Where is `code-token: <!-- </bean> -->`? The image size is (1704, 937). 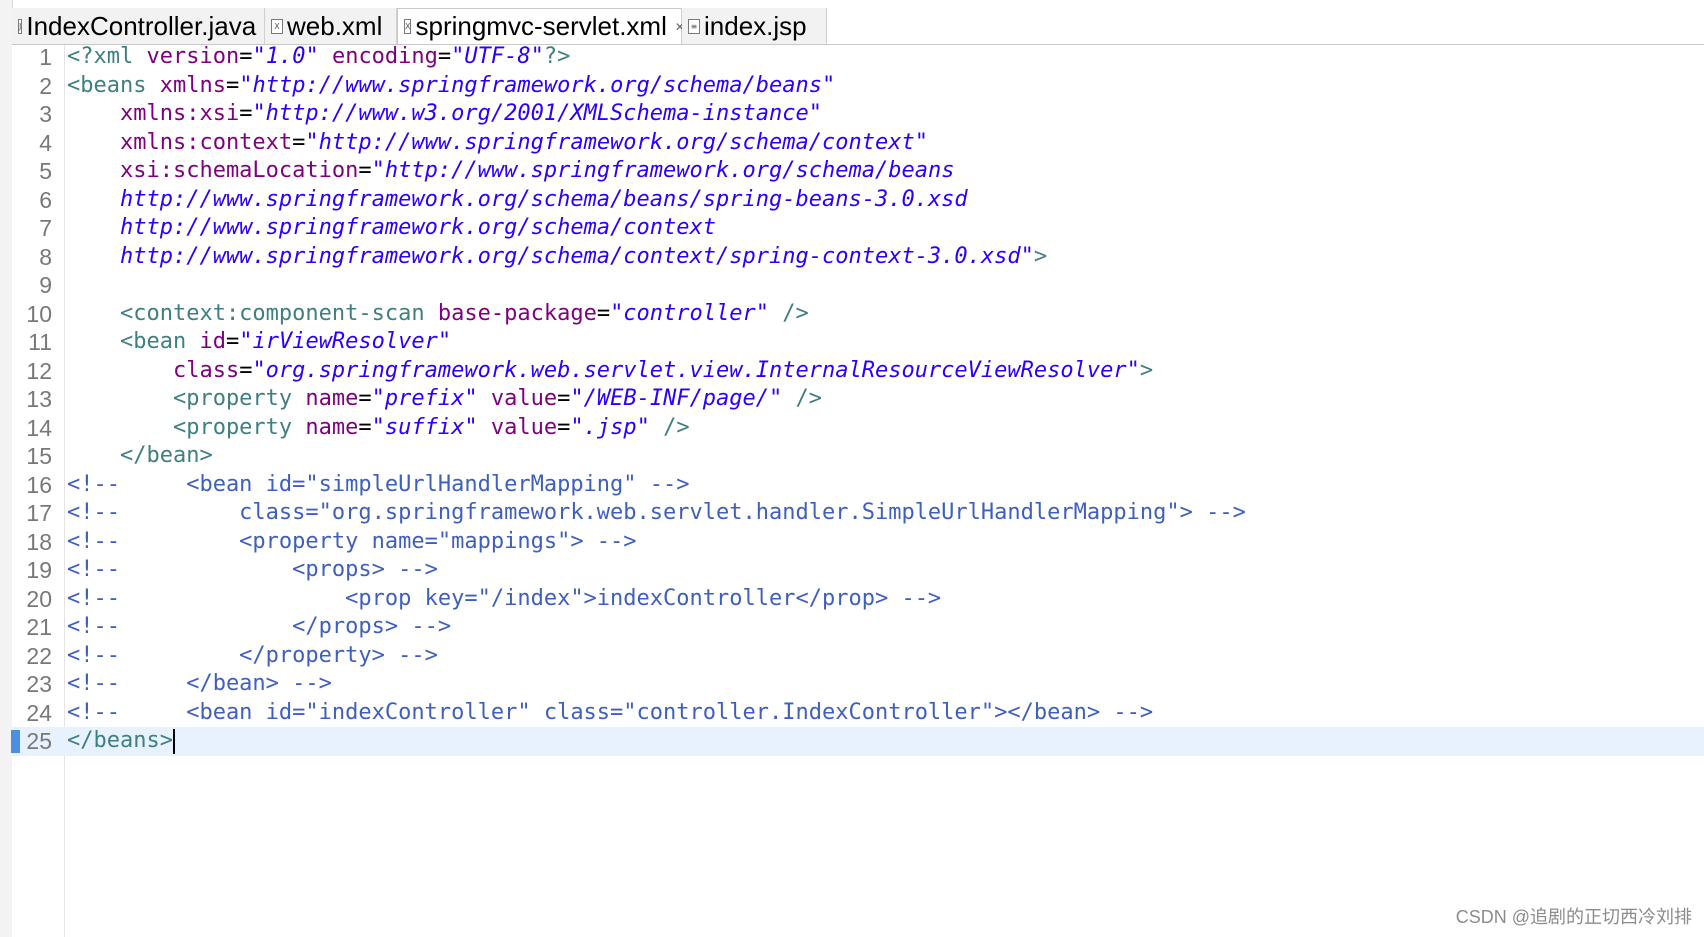 code-token: <!-- </bean> --> is located at coordinates (199, 683).